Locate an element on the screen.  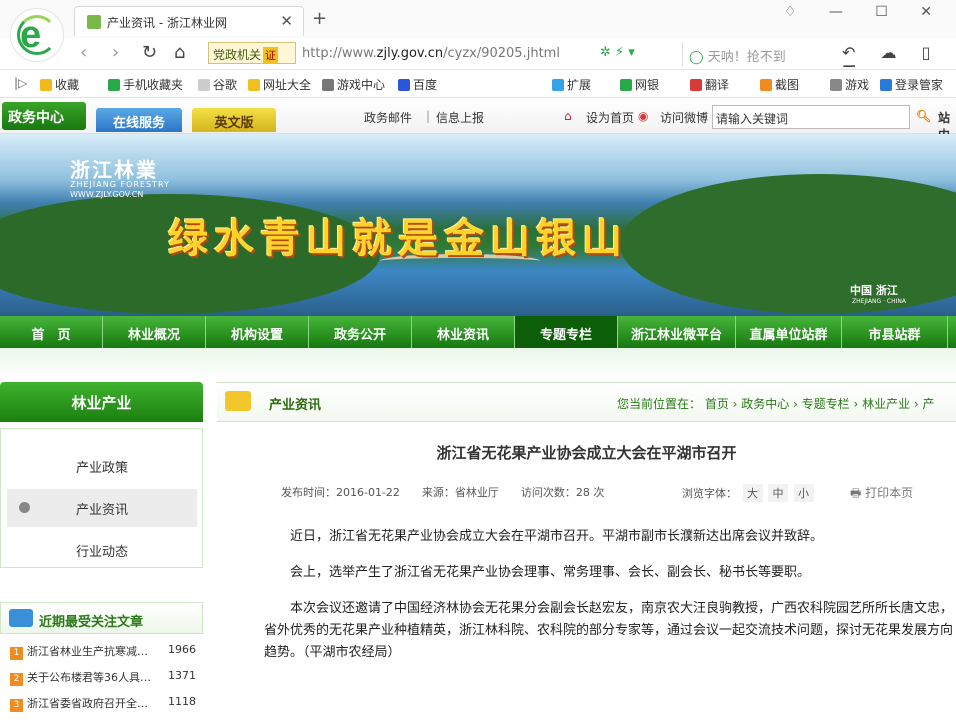
article-paragraph: 会上，选举产生了浙江省无花果产业协会理事、常务理事、会长、副会长、秘书长等要职。 is located at coordinates (550, 572).